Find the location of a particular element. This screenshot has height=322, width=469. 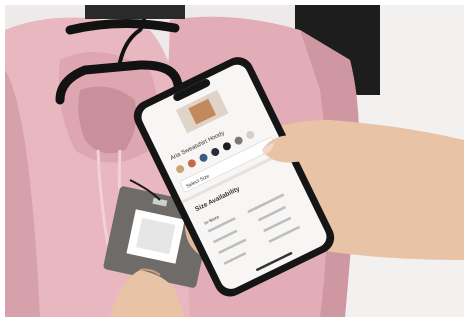

rack-bar is located at coordinates (135, 12).